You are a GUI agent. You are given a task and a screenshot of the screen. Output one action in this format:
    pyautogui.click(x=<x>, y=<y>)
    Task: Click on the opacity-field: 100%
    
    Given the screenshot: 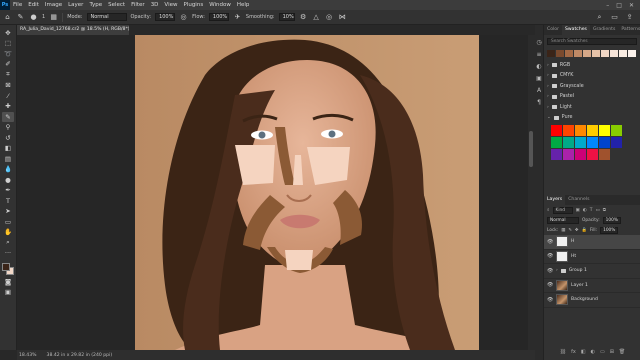 What is the action you would take?
    pyautogui.click(x=165, y=17)
    